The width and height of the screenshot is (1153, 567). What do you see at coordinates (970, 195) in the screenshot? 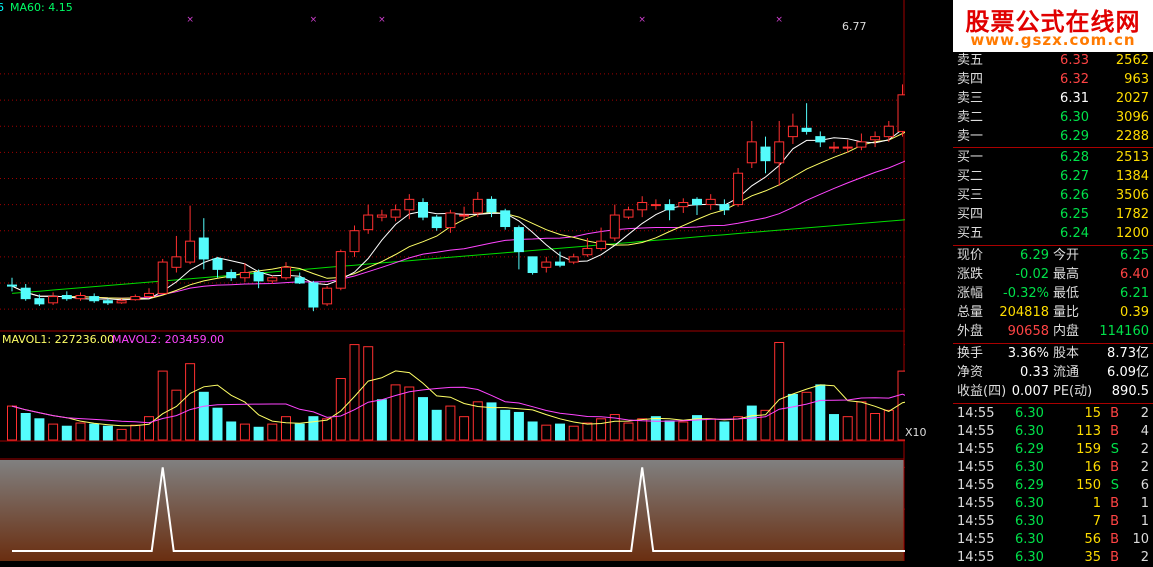
I see `buy-level-label: 买三` at bounding box center [970, 195].